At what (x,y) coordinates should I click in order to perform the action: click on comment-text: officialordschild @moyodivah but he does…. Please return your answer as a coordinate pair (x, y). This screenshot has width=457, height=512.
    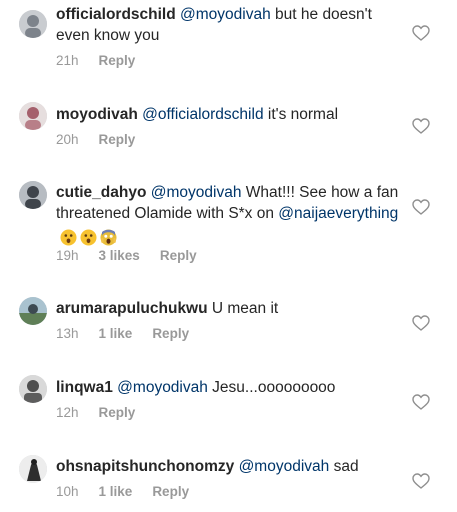
    Looking at the image, I should click on (228, 25).